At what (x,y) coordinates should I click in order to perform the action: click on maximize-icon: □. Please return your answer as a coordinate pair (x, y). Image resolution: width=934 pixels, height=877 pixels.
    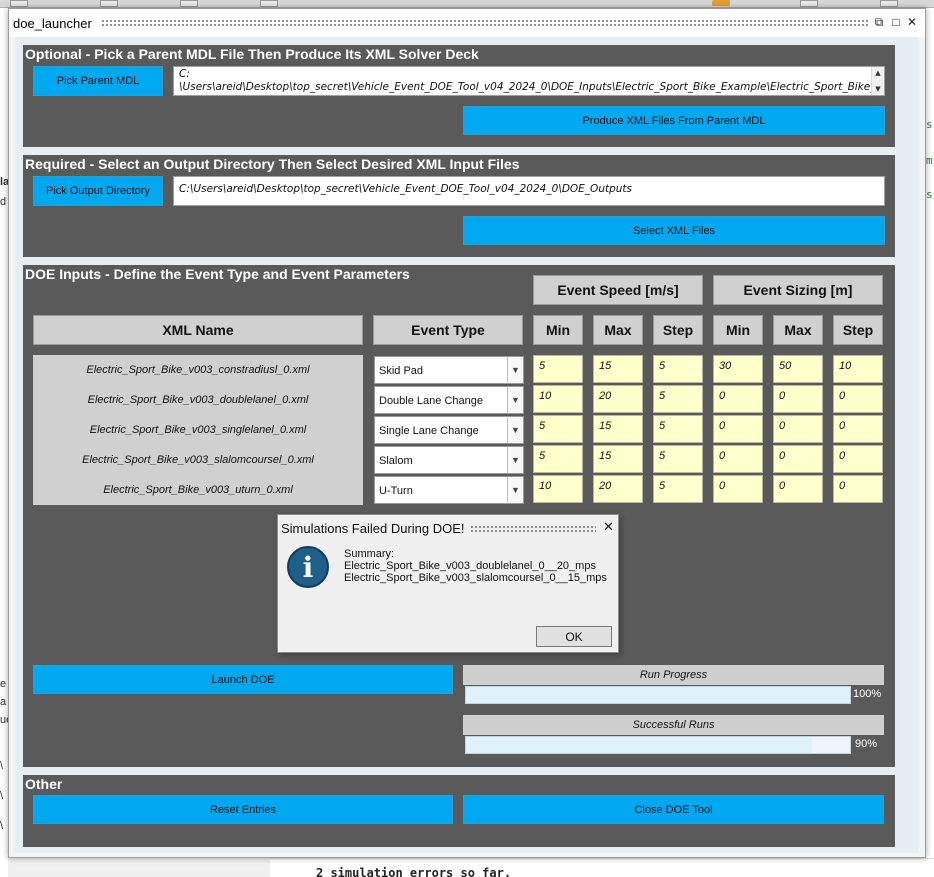
    Looking at the image, I should click on (896, 22).